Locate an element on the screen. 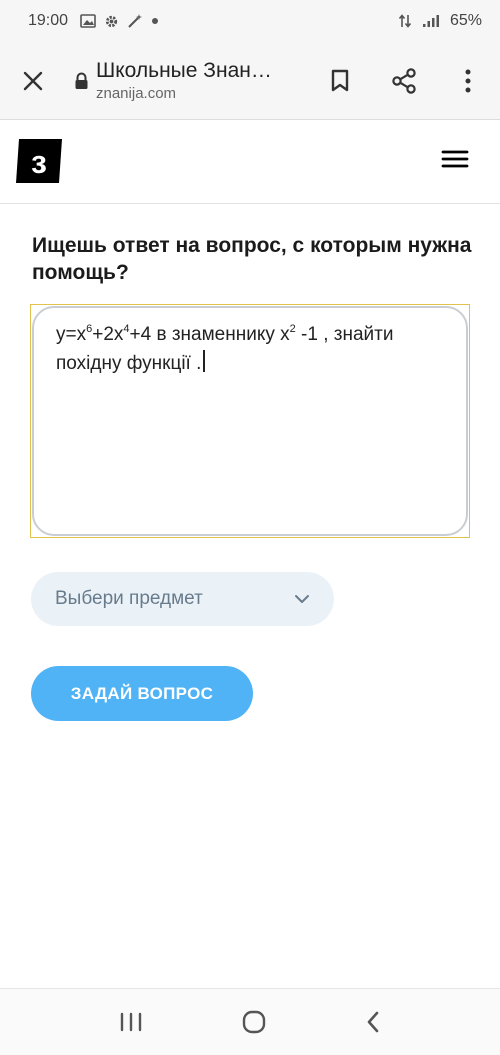 This screenshot has height=1055, width=500. ask-question-button: ЗАДАЙ ВОПРОС is located at coordinates (142, 693).